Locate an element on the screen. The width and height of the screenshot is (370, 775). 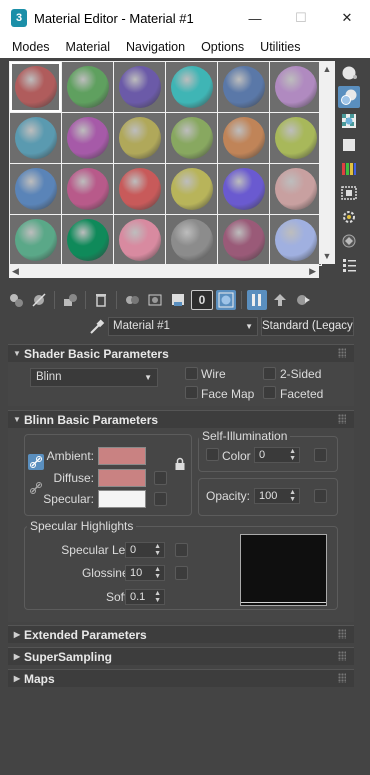
material-type-button: Standard (Legacy) is located at coordinates (307, 326).